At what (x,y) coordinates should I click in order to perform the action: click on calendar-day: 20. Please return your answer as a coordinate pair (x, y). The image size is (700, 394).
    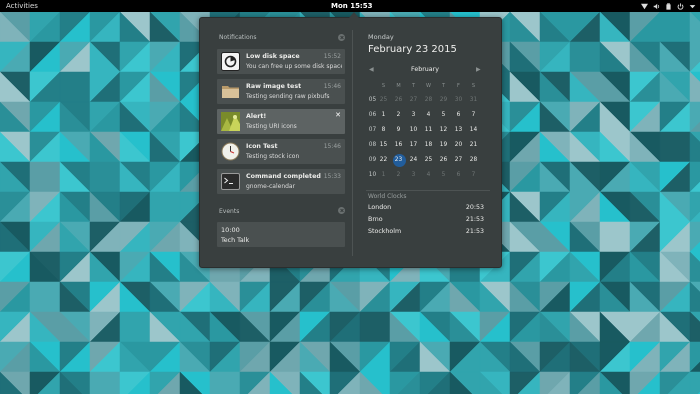
    Looking at the image, I should click on (458, 145).